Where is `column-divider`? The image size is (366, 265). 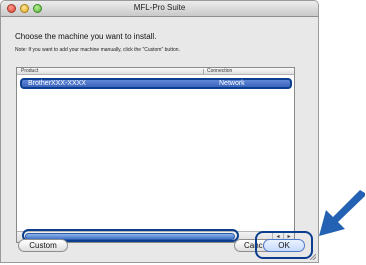
column-divider is located at coordinates (203, 71).